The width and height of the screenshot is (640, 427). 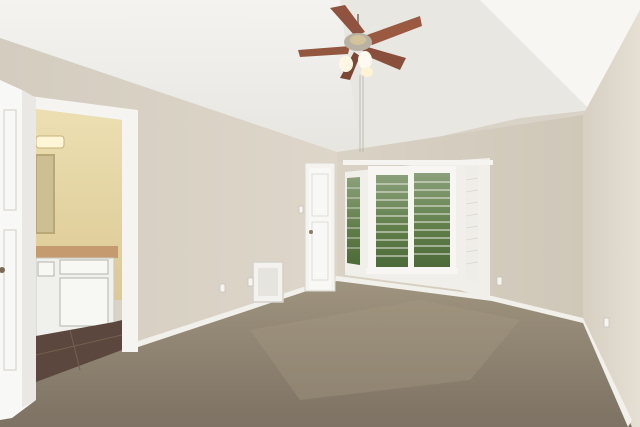 I want to click on closet-door-knob, so click(x=311, y=232).